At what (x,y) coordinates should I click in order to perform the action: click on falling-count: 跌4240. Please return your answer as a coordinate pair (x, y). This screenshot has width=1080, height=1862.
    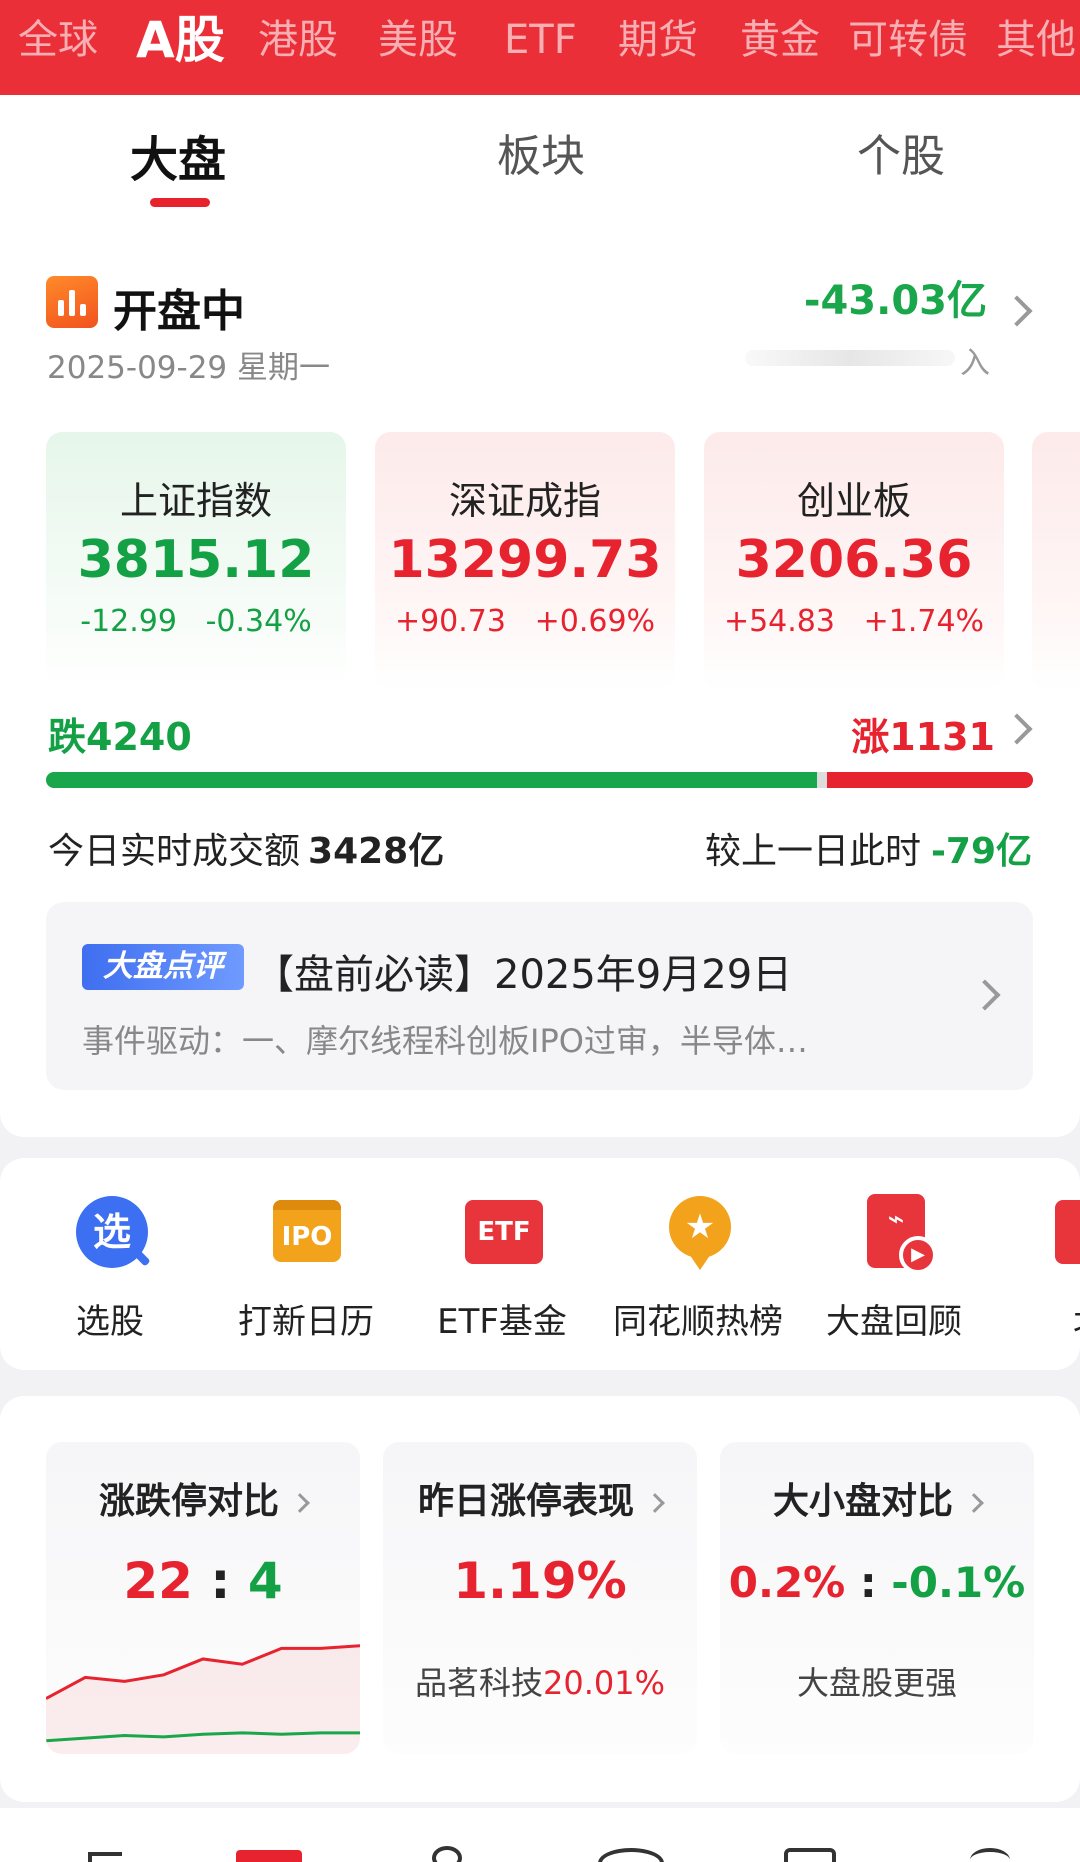
    Looking at the image, I should click on (120, 737).